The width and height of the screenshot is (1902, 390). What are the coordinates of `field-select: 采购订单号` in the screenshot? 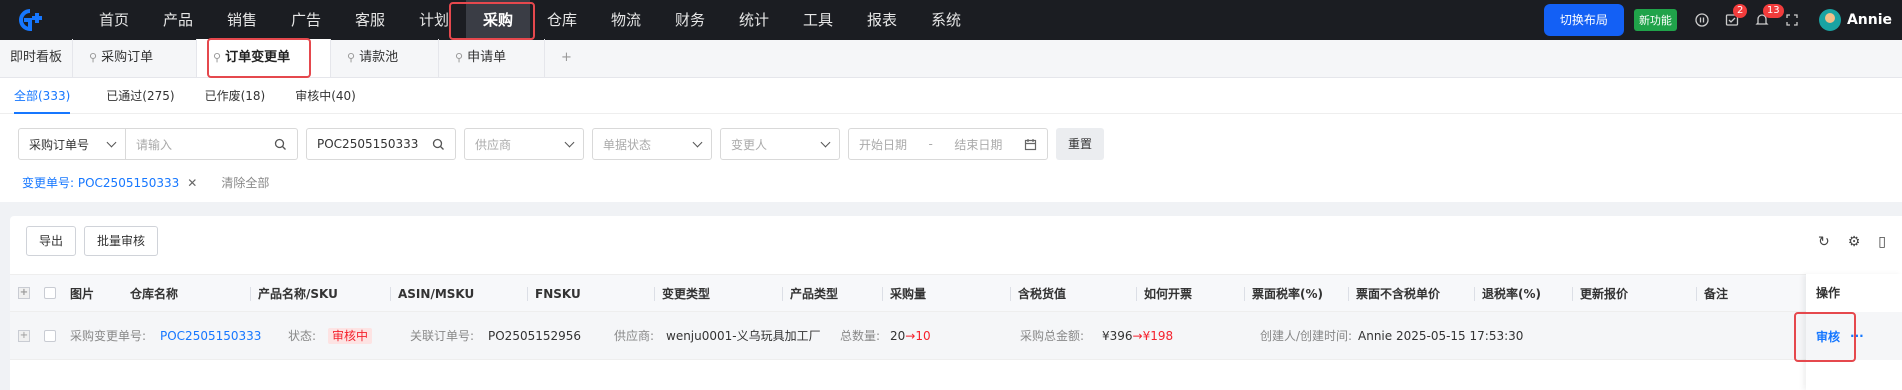 It's located at (72, 144).